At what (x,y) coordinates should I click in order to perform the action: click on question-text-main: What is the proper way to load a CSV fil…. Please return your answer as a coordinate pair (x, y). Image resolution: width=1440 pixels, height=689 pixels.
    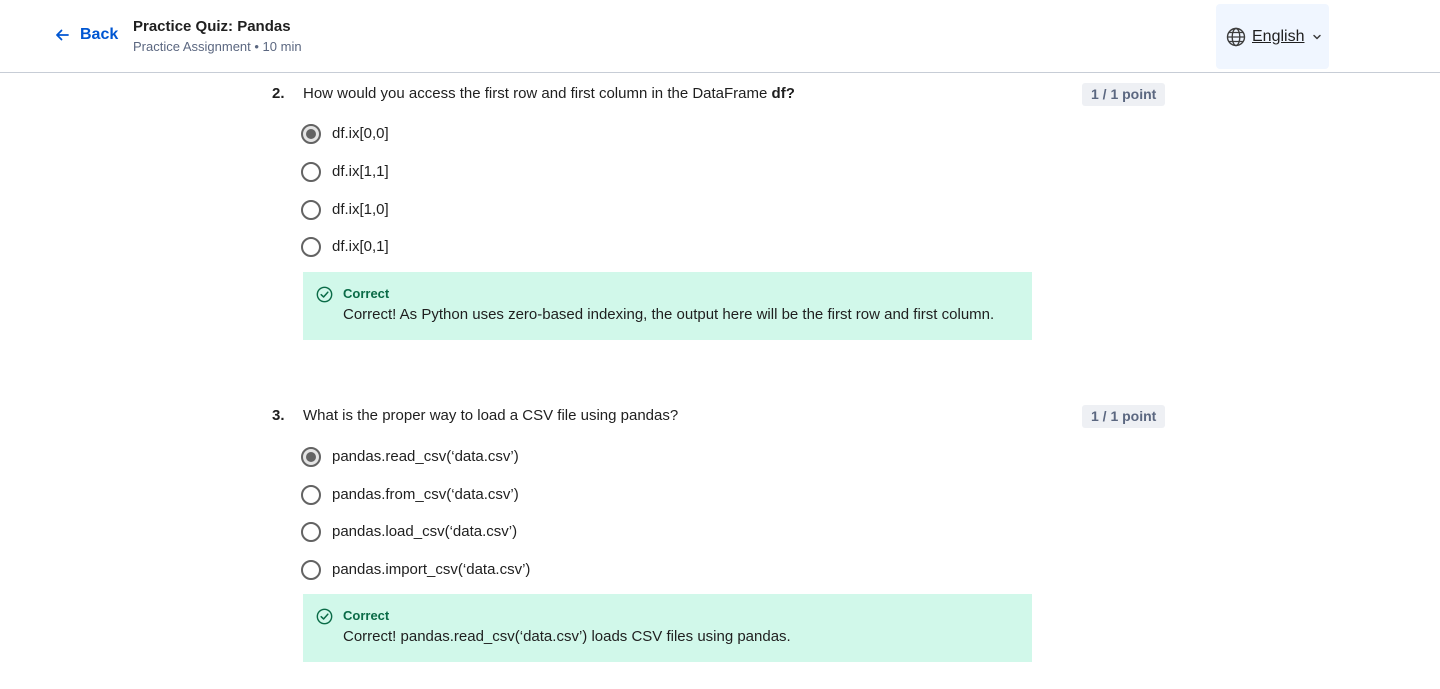
    Looking at the image, I should click on (491, 415).